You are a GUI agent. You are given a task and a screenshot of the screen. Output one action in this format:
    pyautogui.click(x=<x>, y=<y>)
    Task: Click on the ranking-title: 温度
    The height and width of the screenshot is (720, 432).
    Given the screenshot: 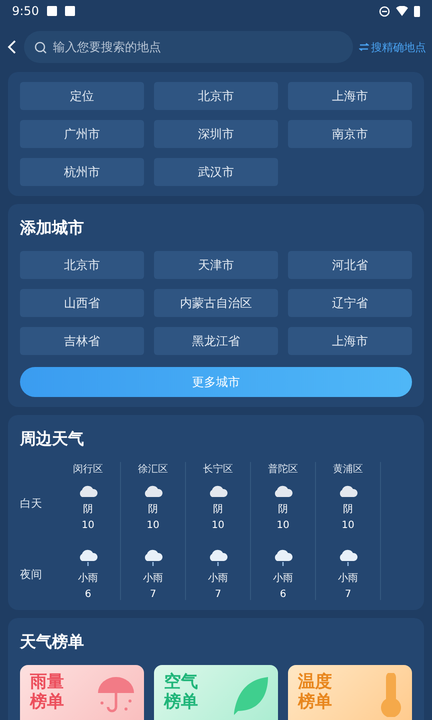 What is the action you would take?
    pyautogui.click(x=315, y=682)
    